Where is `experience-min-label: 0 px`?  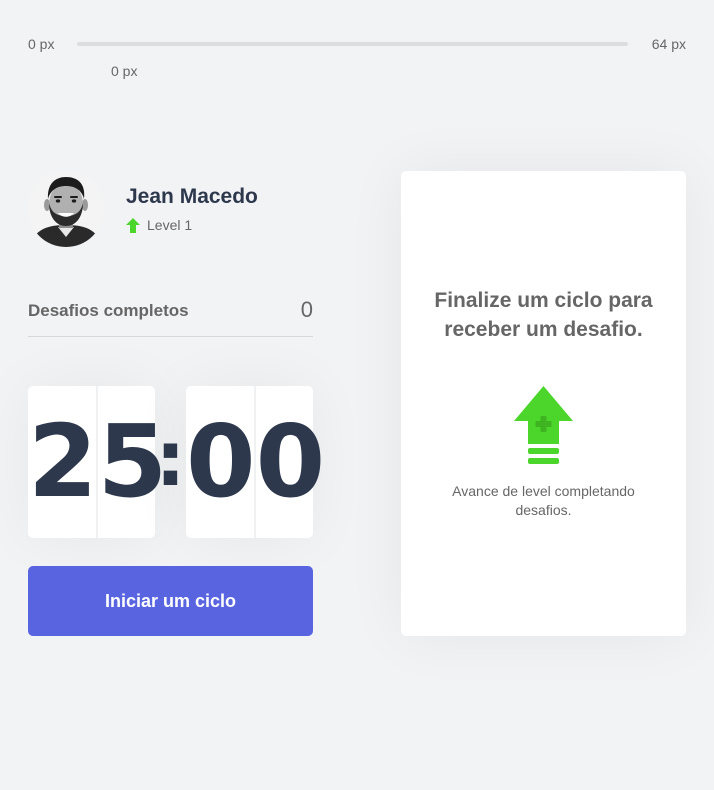 experience-min-label: 0 px is located at coordinates (41, 44).